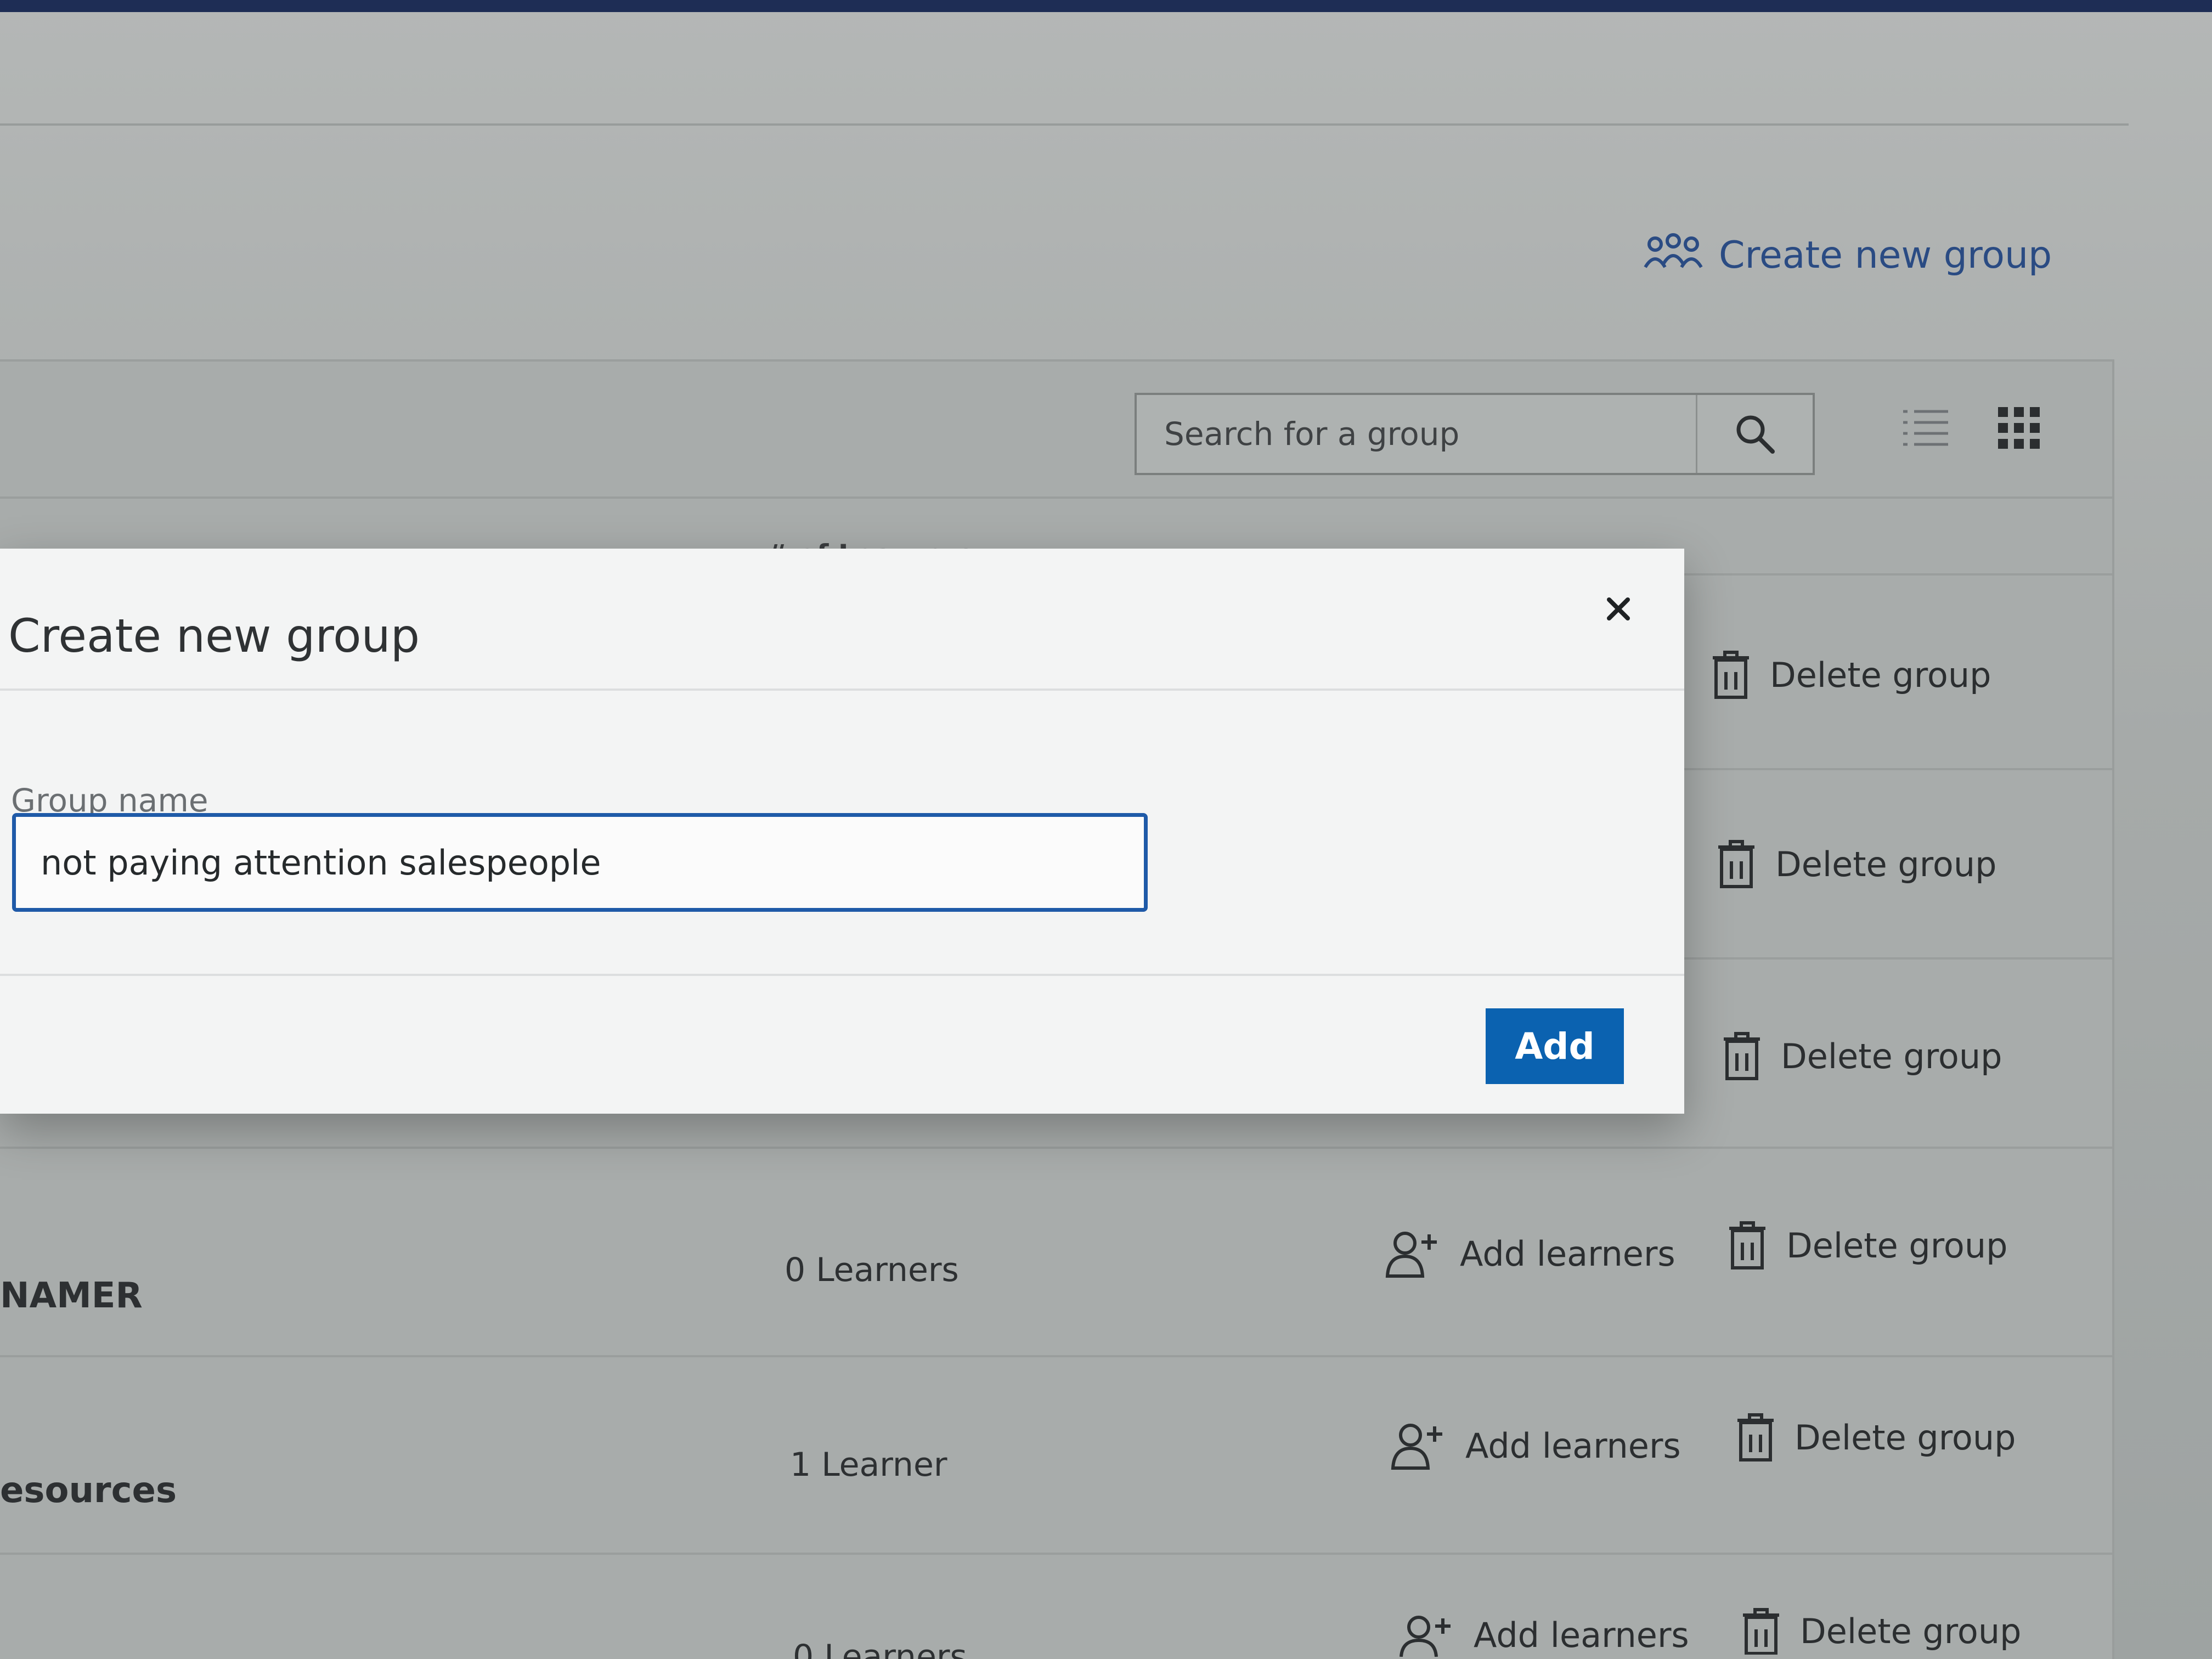 This screenshot has height=1659, width=2212. I want to click on close-icon, so click(1619, 608).